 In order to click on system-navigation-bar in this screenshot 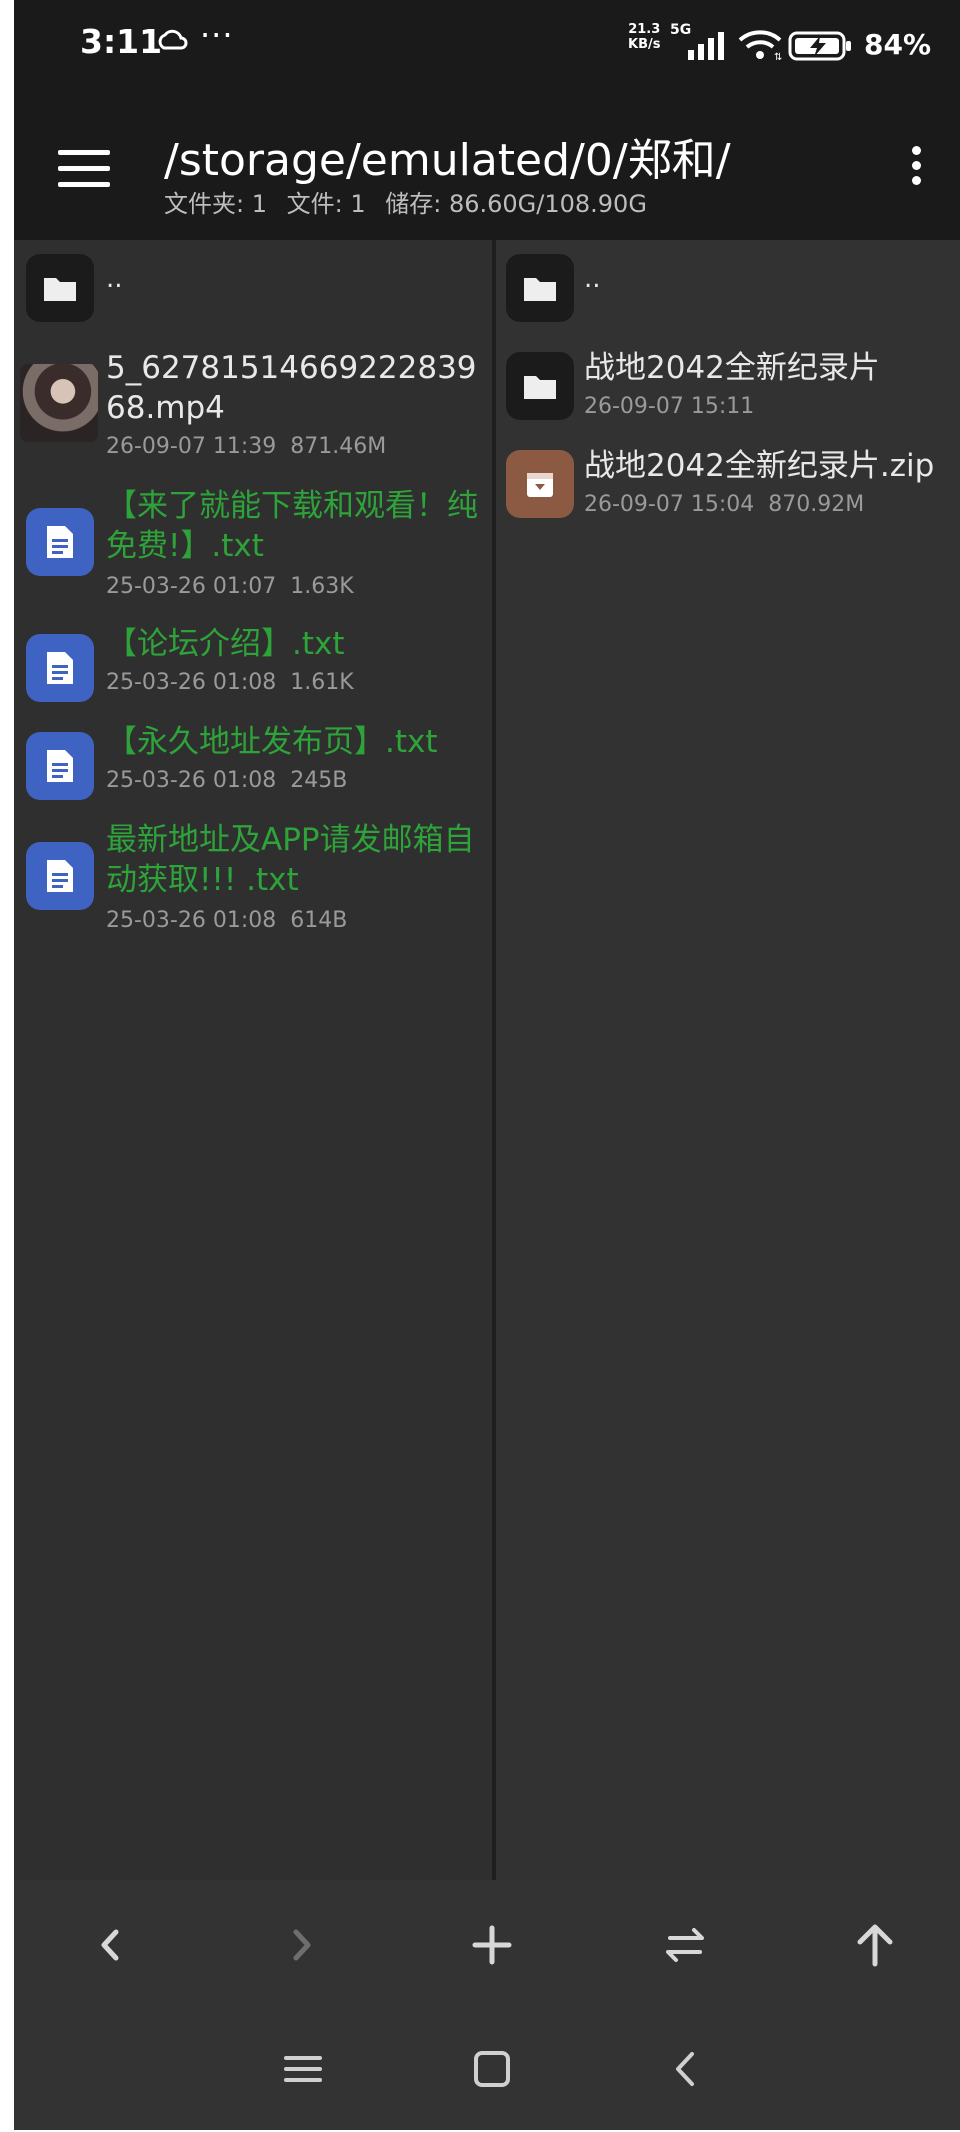, I will do `click(487, 2070)`.